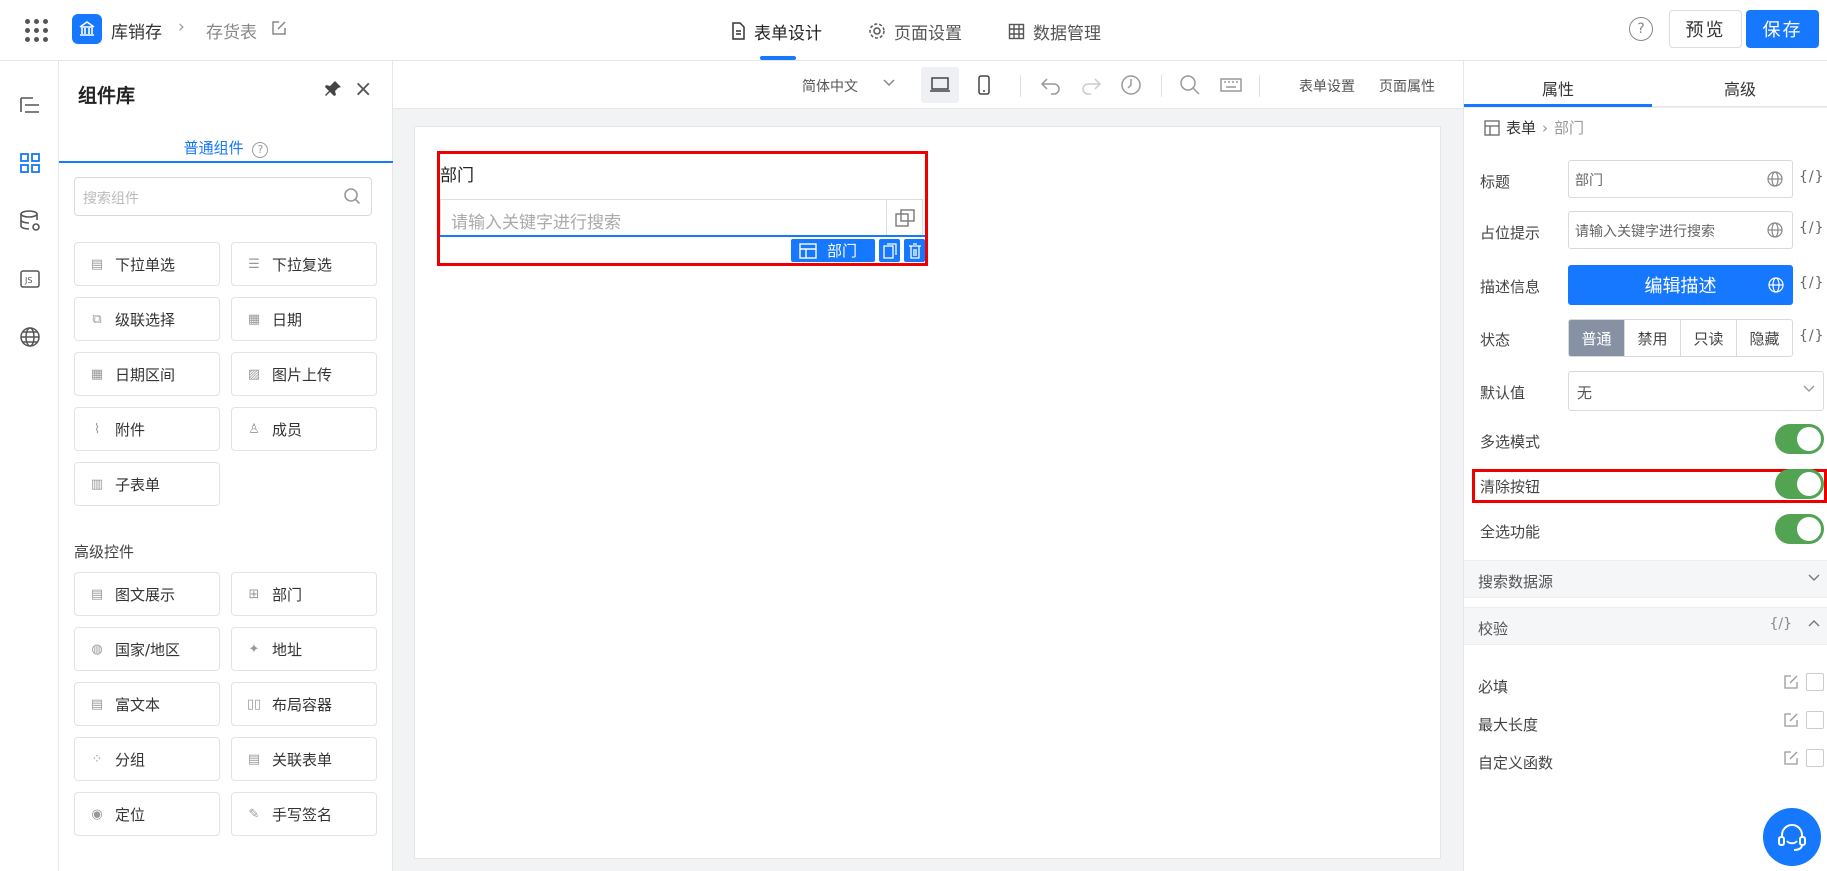 The width and height of the screenshot is (1827, 871). Describe the element at coordinates (30, 221) in the screenshot. I see `database-settings-icon` at that location.